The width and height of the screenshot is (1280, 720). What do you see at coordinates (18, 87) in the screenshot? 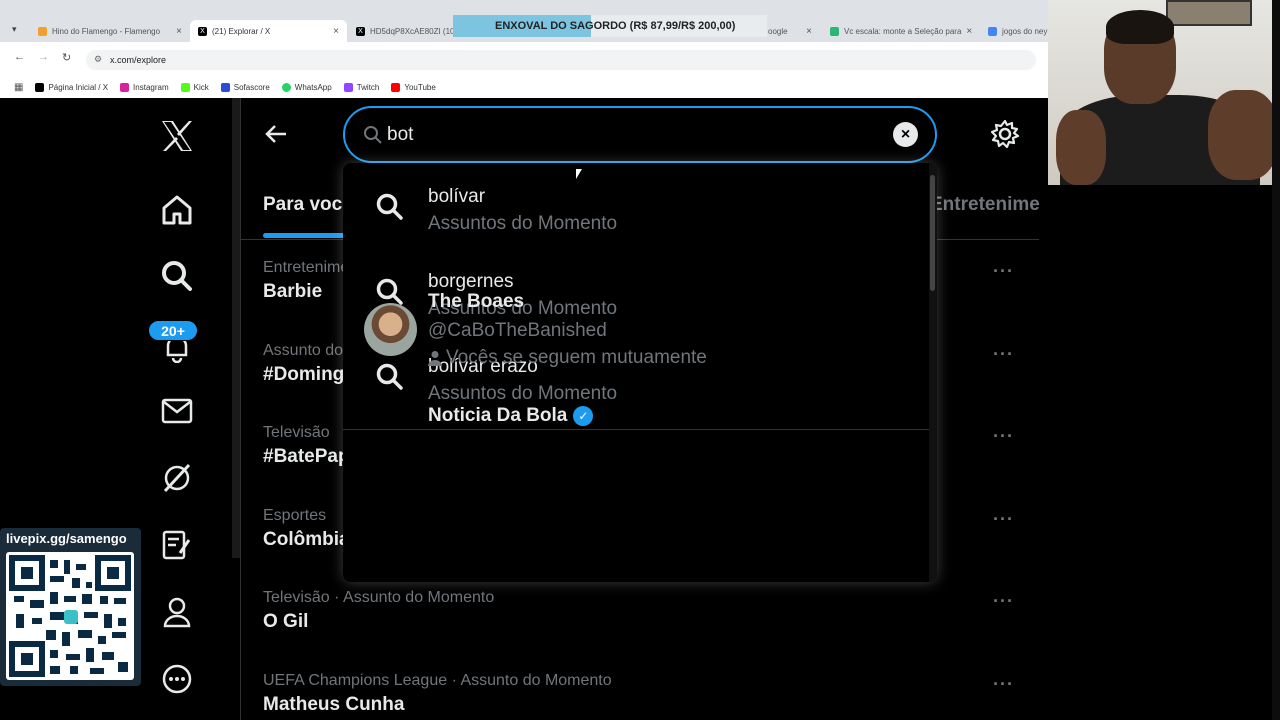
I see `apps-grid-icon: ▦` at bounding box center [18, 87].